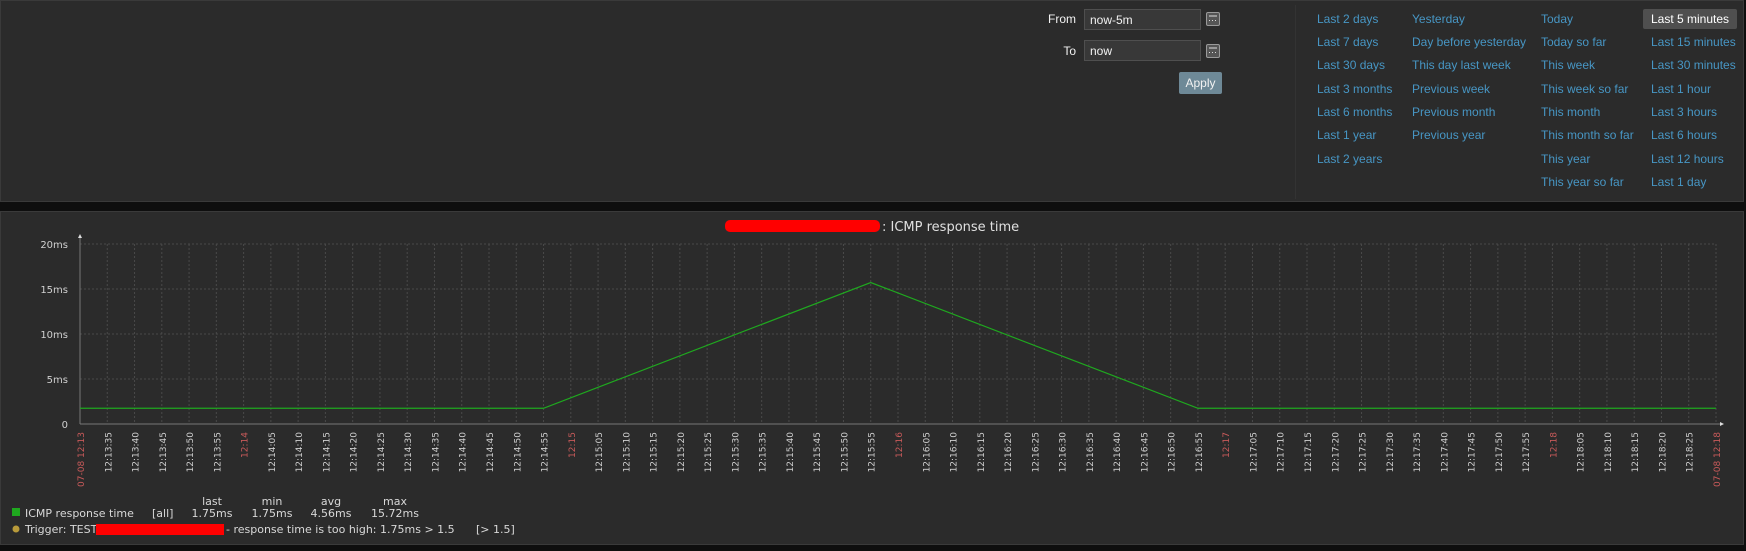 This screenshot has height=551, width=1746. I want to click on quick-range-last-1-hour: Last 1 hour, so click(1681, 89).